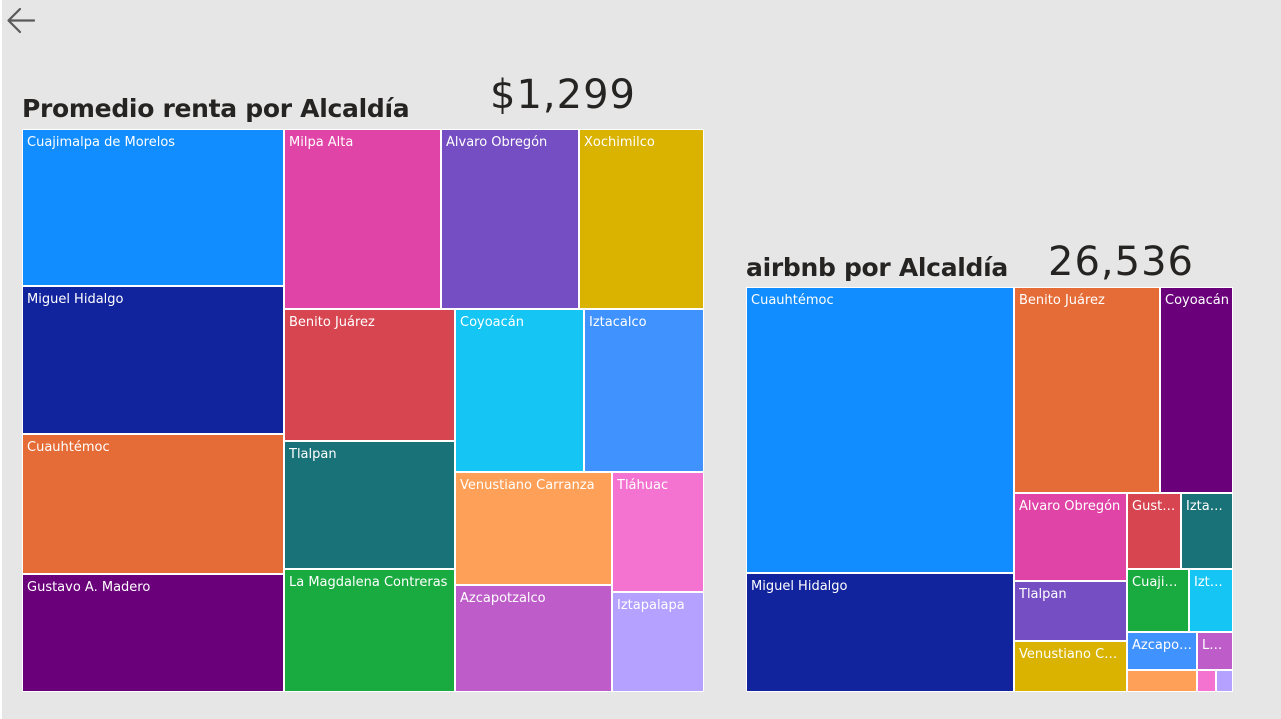 This screenshot has height=719, width=1281. Describe the element at coordinates (510, 219) in the screenshot. I see `renta-treemap-tile: Álvaro Obregón` at that location.